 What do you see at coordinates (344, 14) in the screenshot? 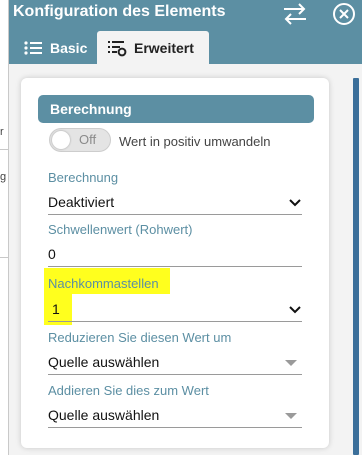
I see `close-circle-icon` at bounding box center [344, 14].